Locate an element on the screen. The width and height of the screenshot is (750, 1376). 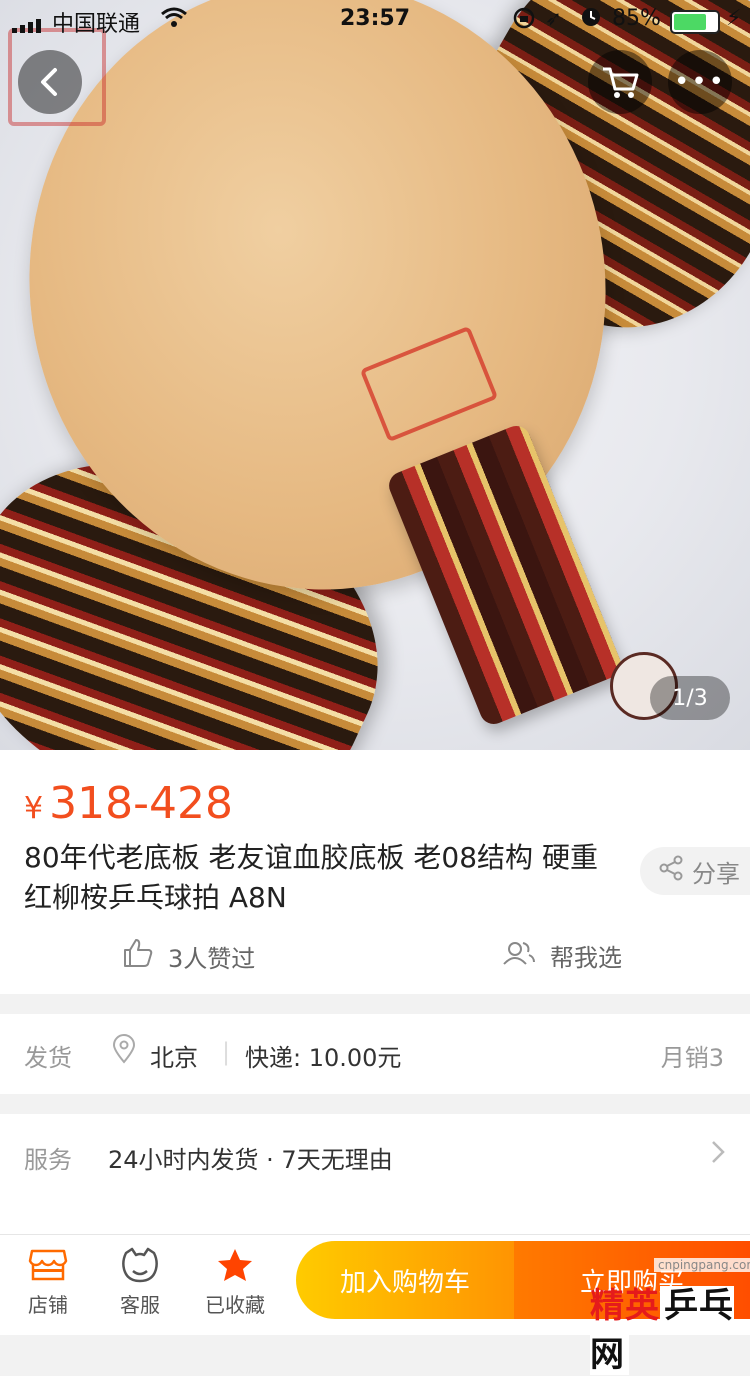
watermark-domain: cnpingpang.com is located at coordinates (702, 1265).